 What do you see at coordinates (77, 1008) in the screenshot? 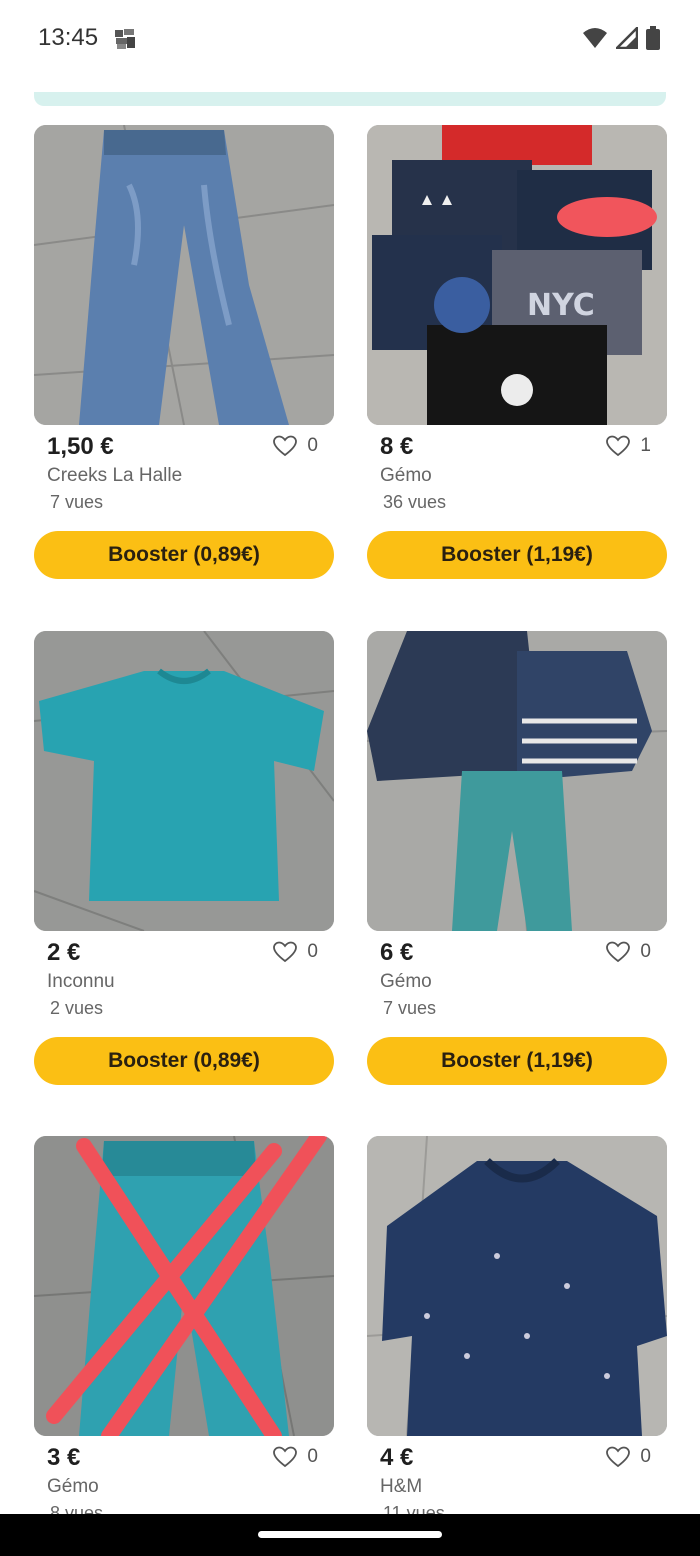
I see `listing-views: 2 vues` at bounding box center [77, 1008].